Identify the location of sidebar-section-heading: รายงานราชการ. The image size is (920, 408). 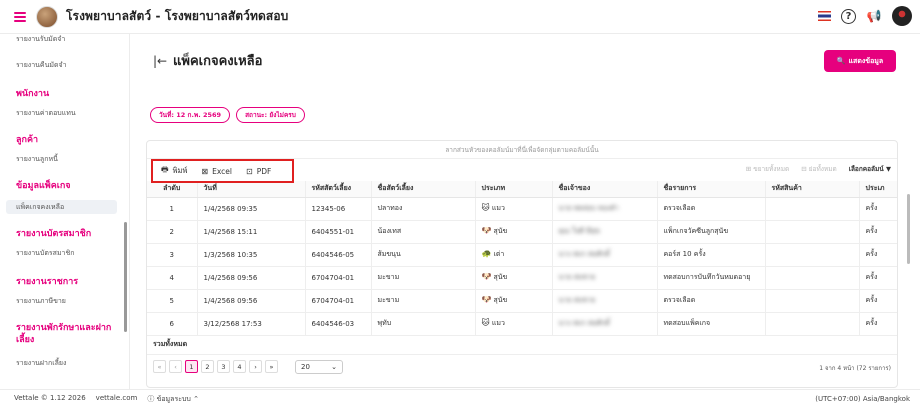
(47, 282).